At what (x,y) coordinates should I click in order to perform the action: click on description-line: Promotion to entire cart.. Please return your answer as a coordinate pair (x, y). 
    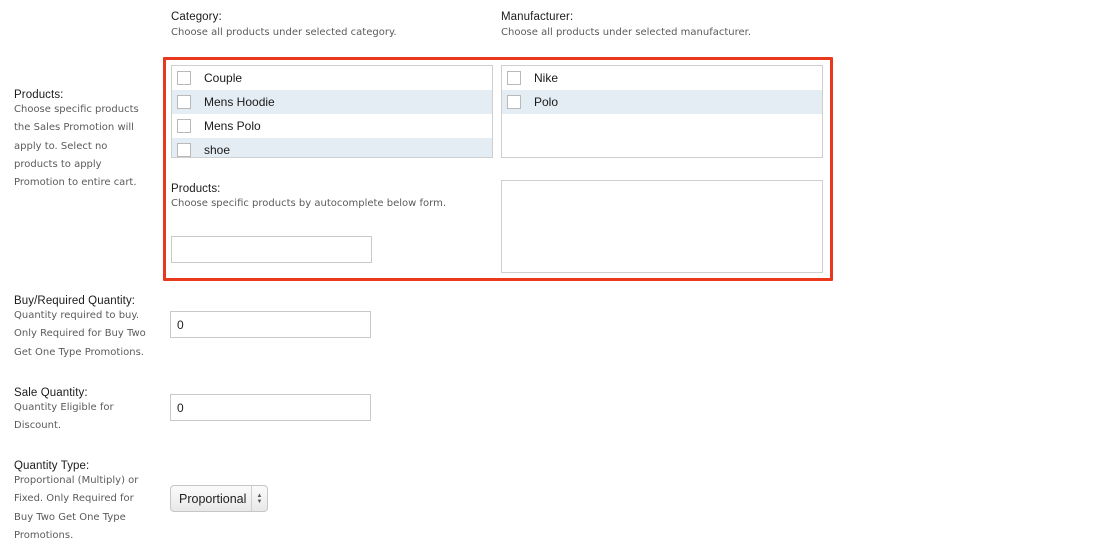
    Looking at the image, I should click on (75, 183).